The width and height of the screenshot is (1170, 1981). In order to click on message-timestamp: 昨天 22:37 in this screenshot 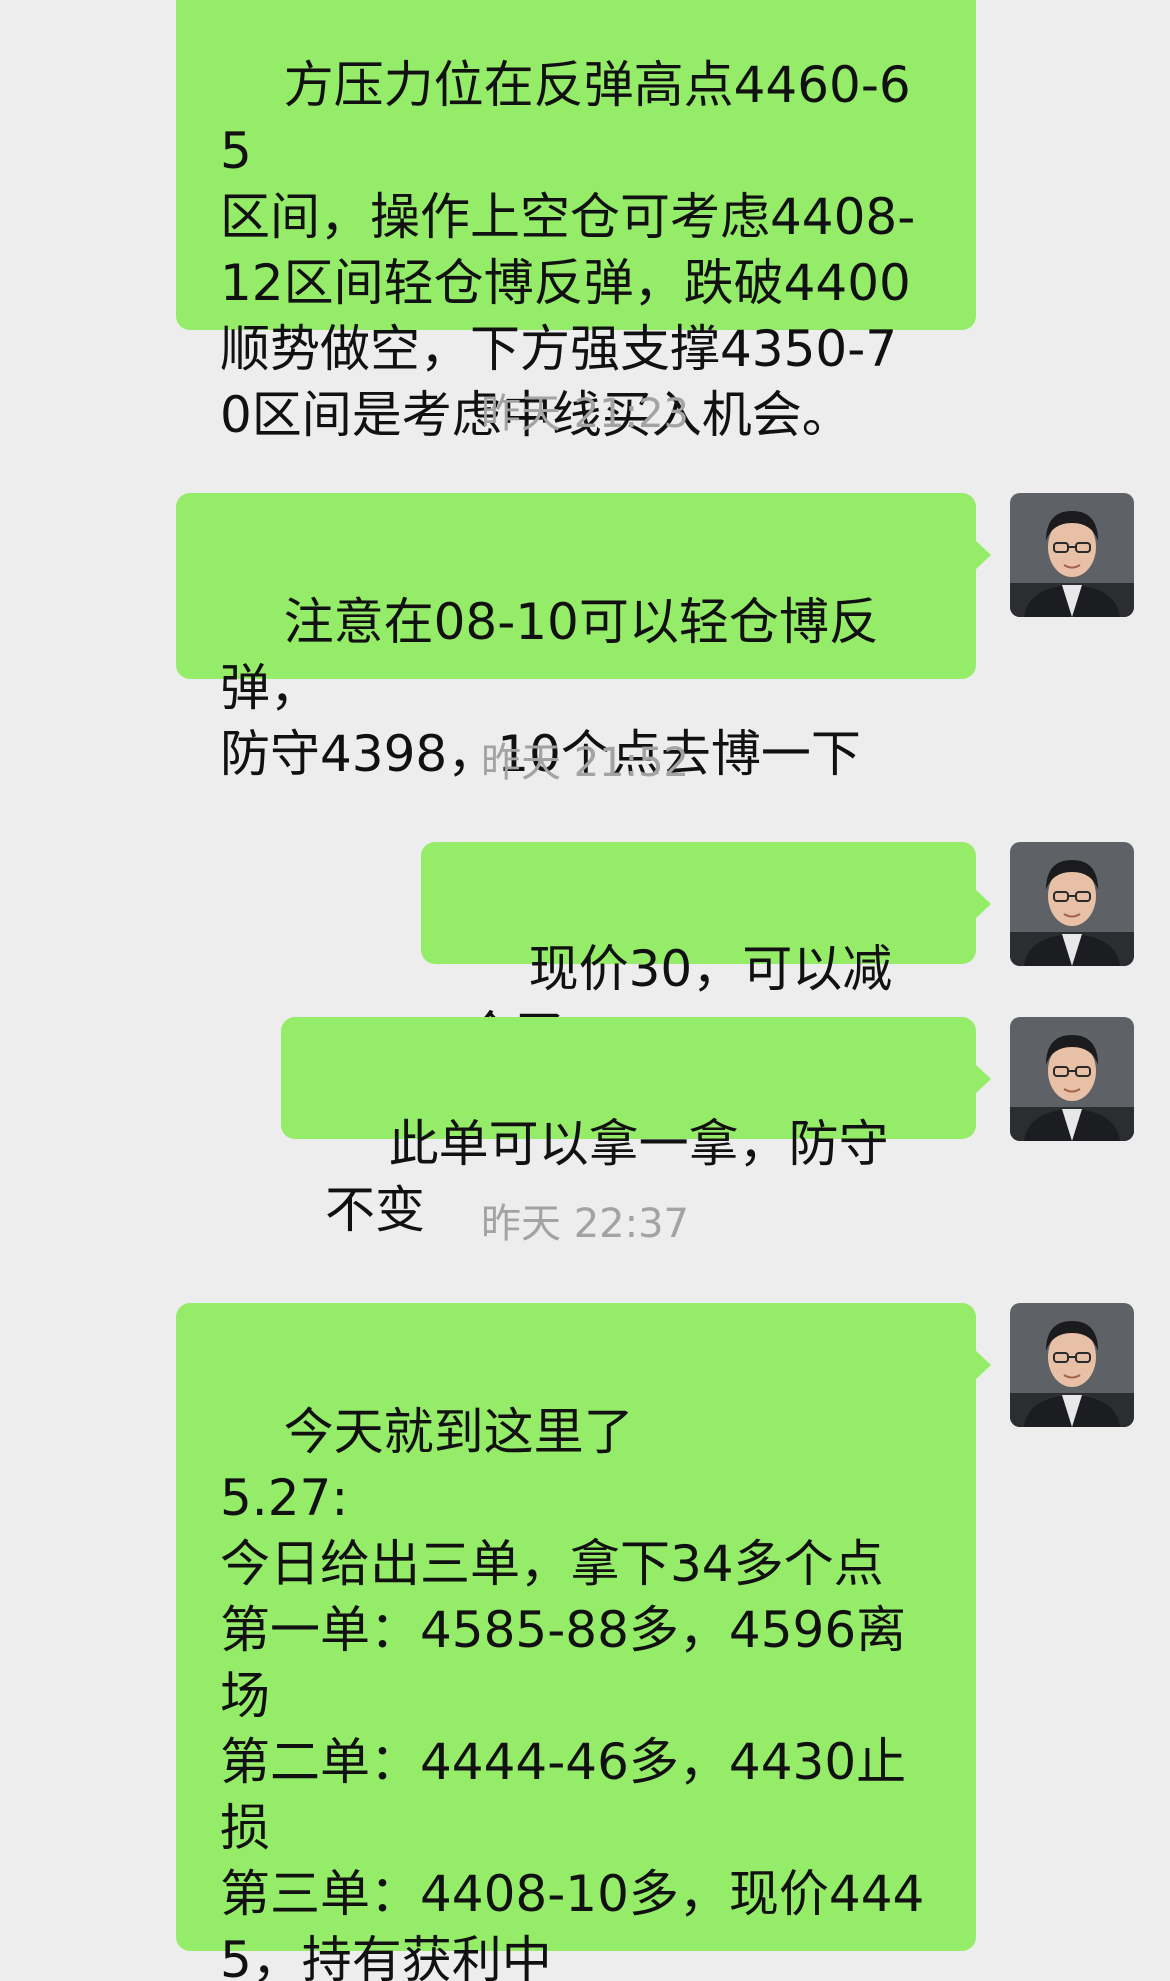, I will do `click(585, 1224)`.